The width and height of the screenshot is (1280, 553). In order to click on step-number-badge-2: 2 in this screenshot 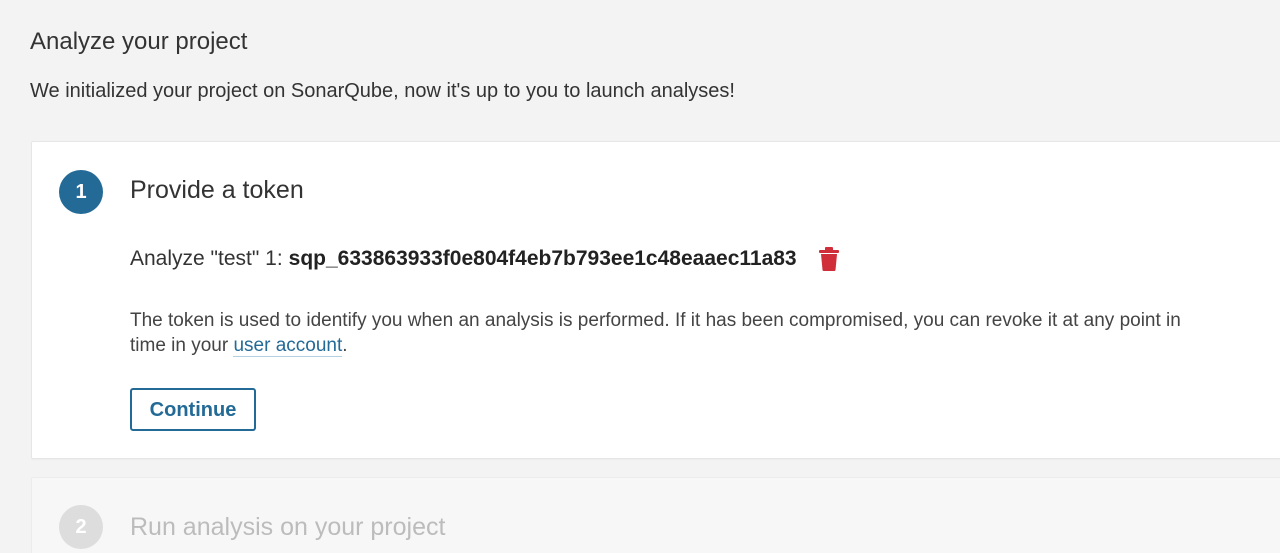, I will do `click(81, 527)`.